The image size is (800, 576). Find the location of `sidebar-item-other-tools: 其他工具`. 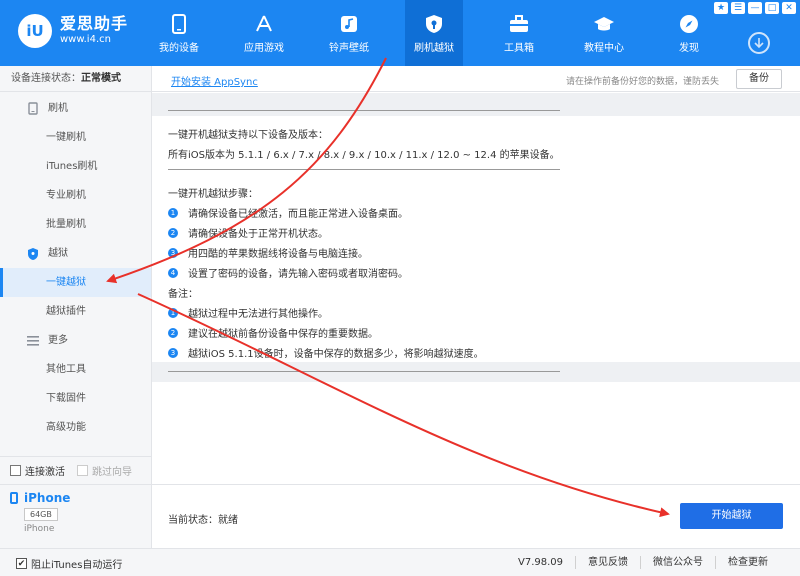

sidebar-item-other-tools: 其他工具 is located at coordinates (75, 369).